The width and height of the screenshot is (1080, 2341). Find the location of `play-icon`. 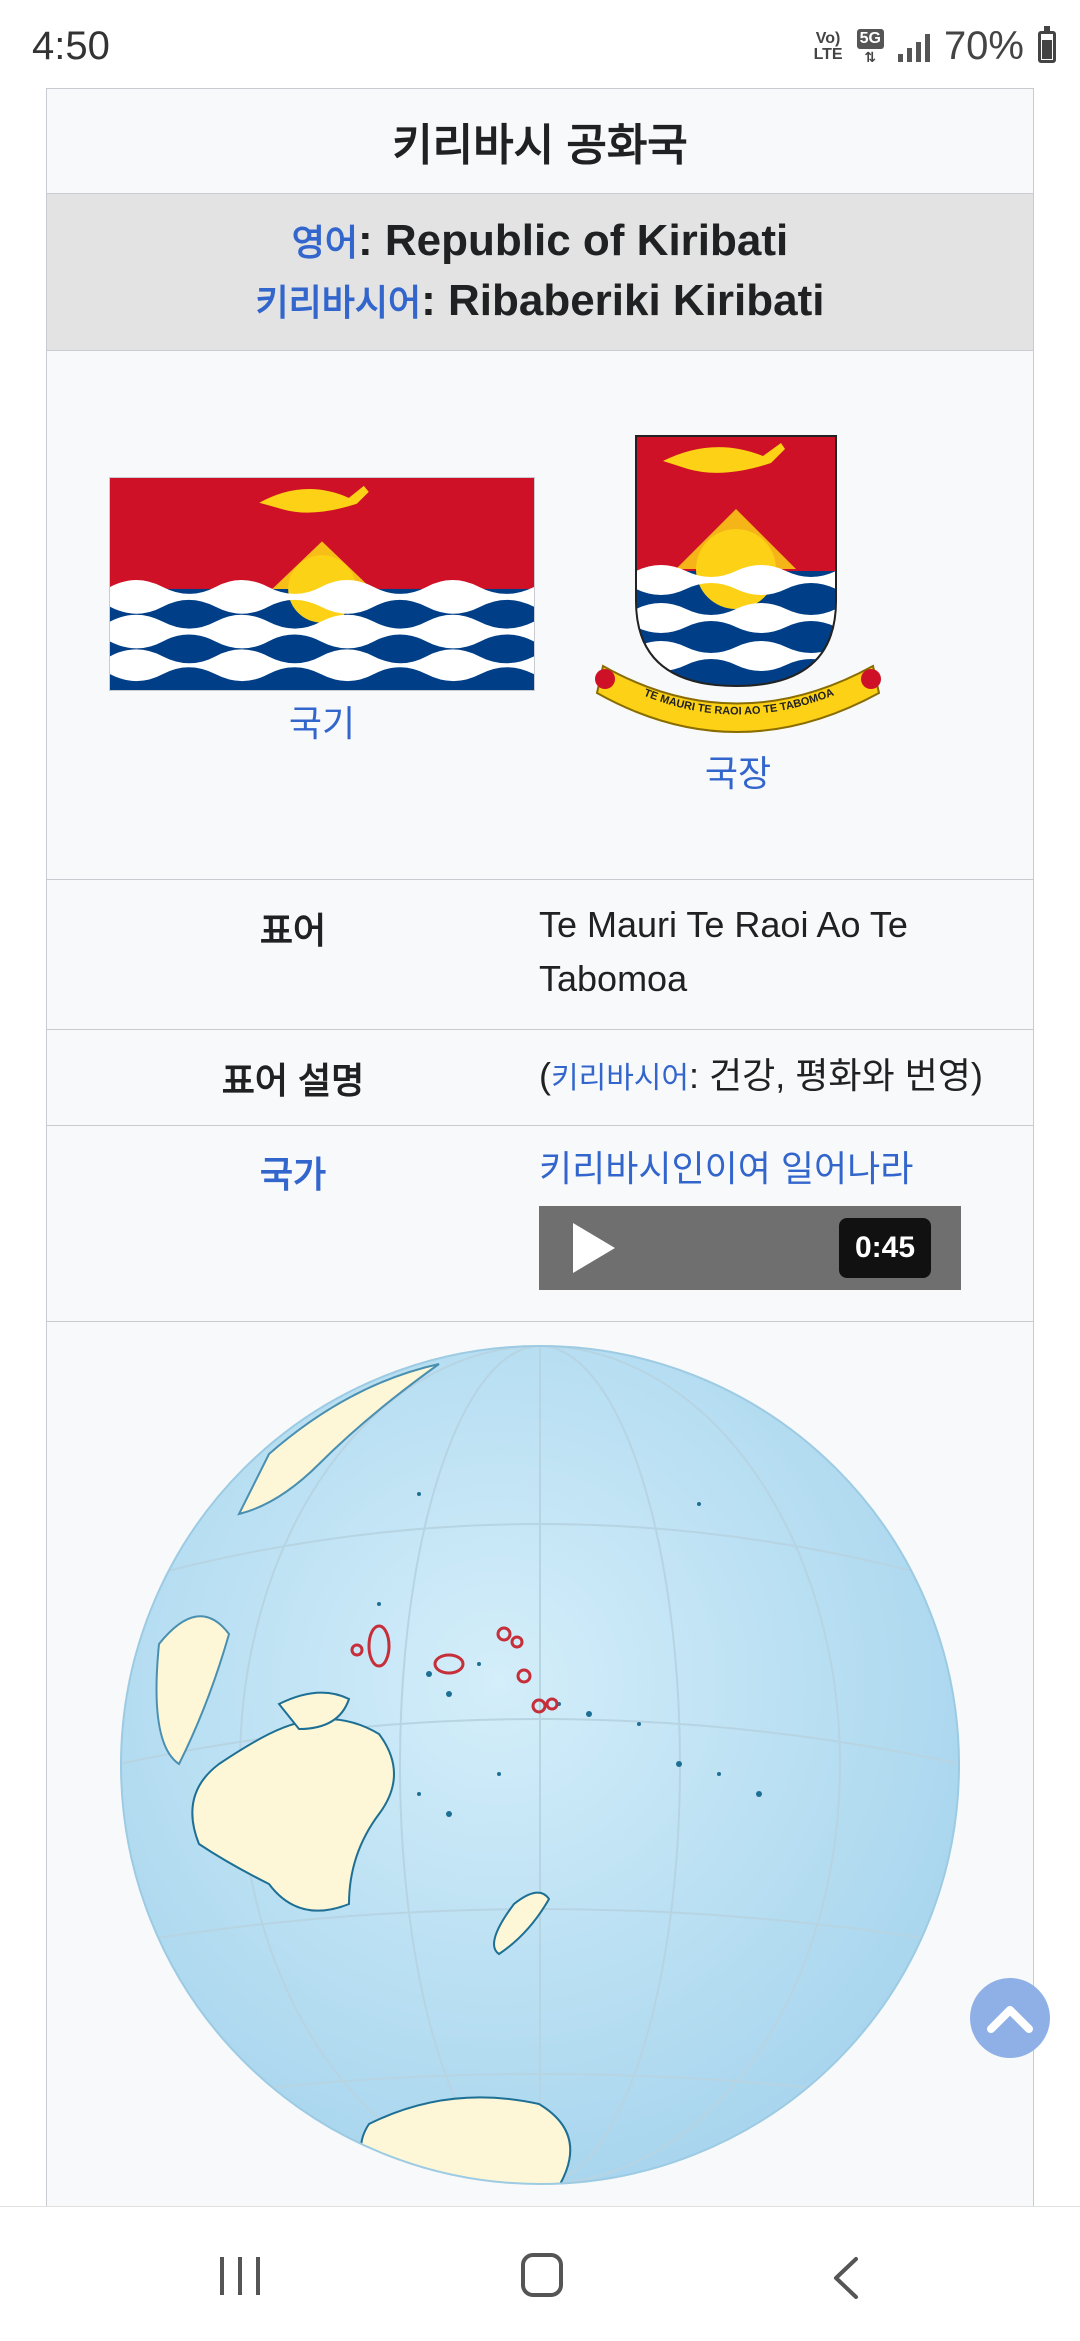

play-icon is located at coordinates (594, 1248).